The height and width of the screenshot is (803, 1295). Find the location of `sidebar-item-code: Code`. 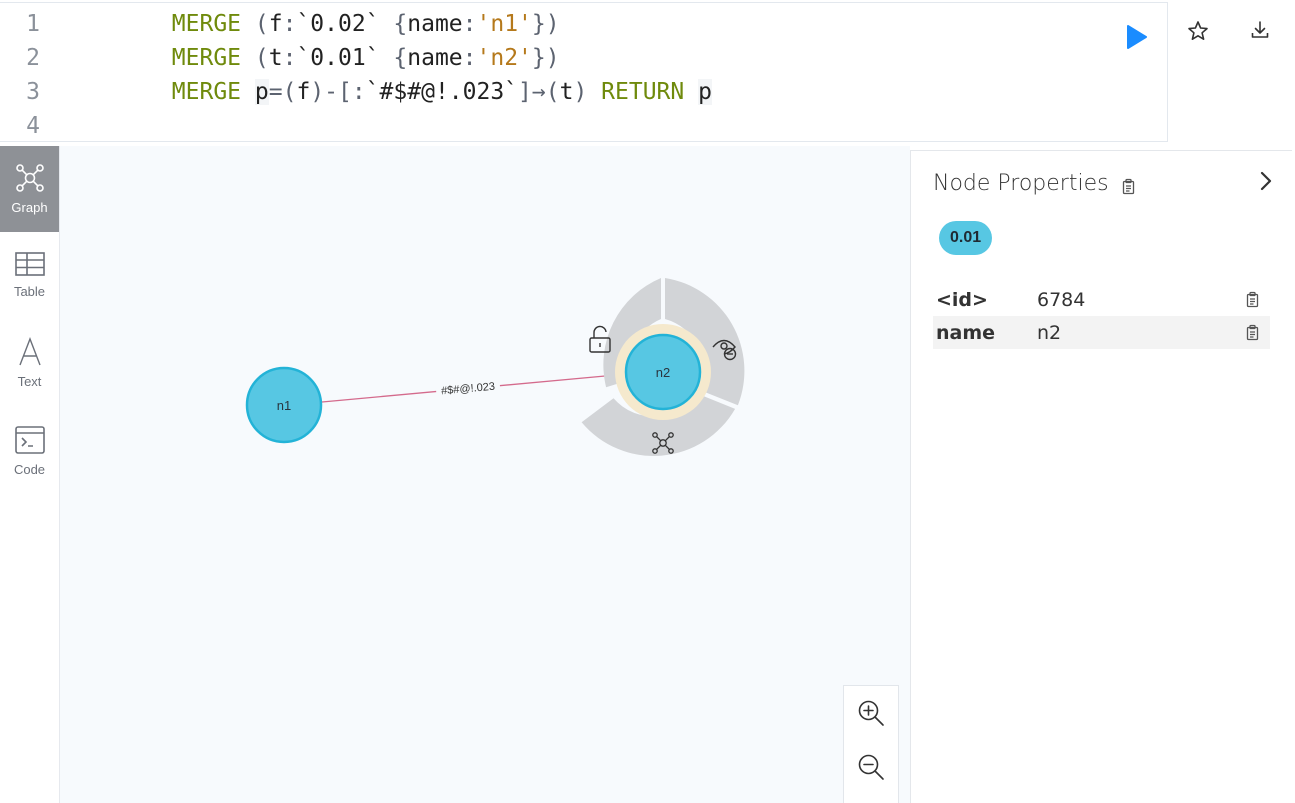

sidebar-item-code: Code is located at coordinates (29, 451).